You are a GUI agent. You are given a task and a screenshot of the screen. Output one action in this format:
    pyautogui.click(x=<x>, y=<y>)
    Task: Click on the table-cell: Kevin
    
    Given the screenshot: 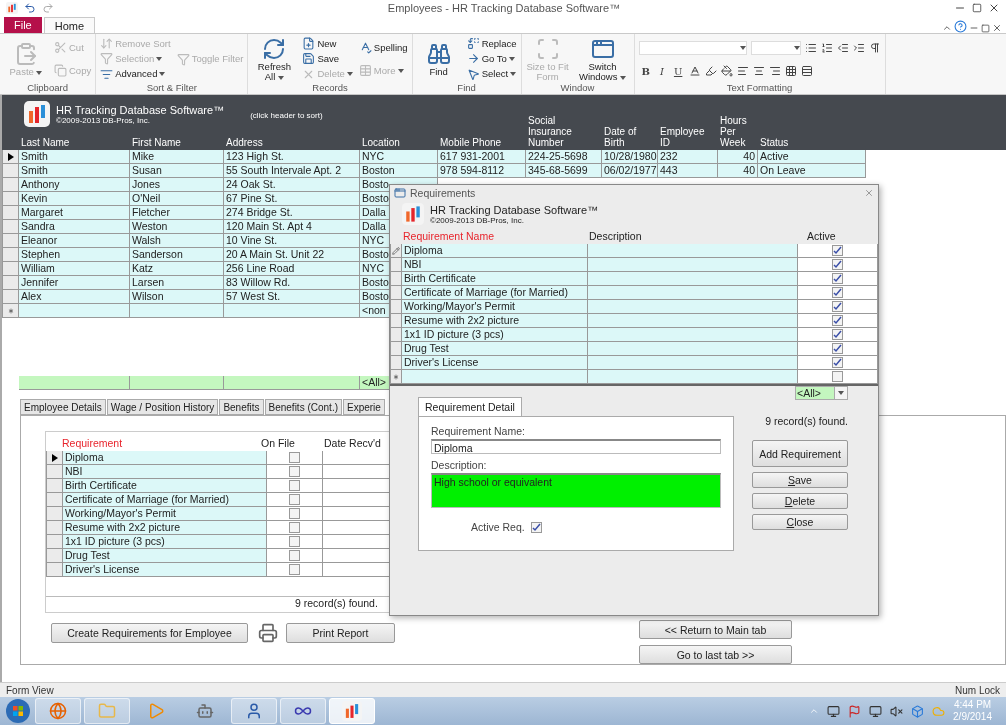 What is the action you would take?
    pyautogui.click(x=74, y=199)
    